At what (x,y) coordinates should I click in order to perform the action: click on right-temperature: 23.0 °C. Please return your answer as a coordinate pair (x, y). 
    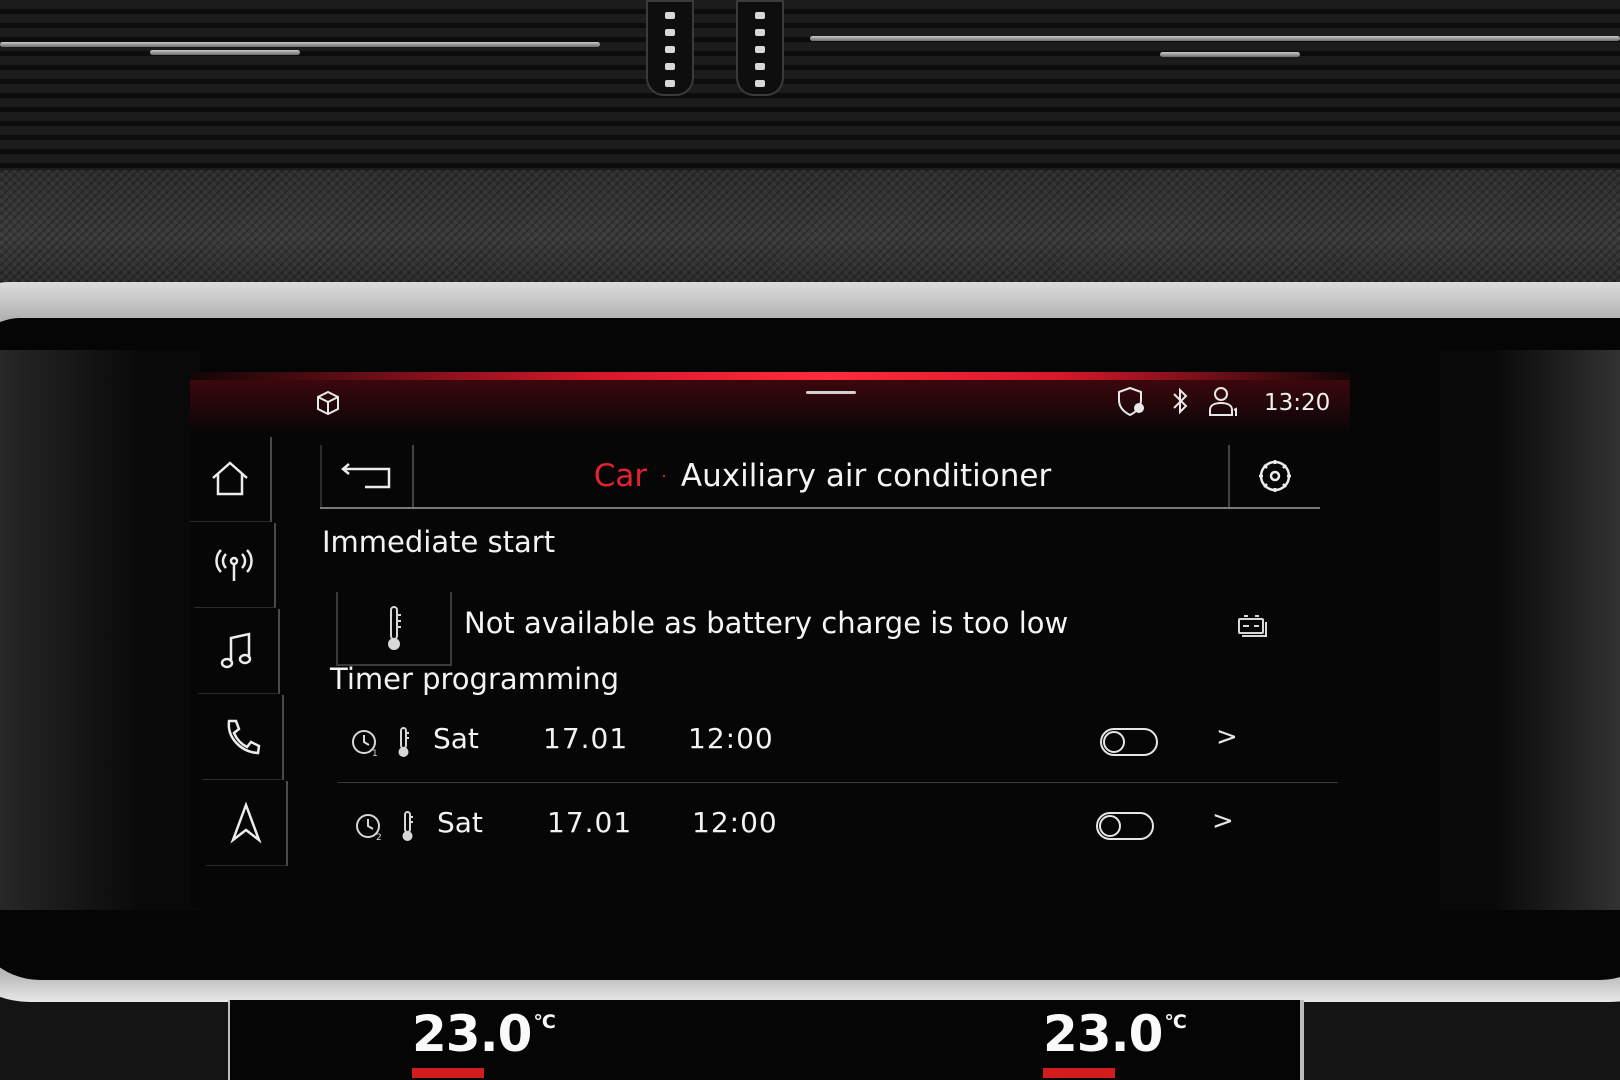
    Looking at the image, I should click on (1115, 1034).